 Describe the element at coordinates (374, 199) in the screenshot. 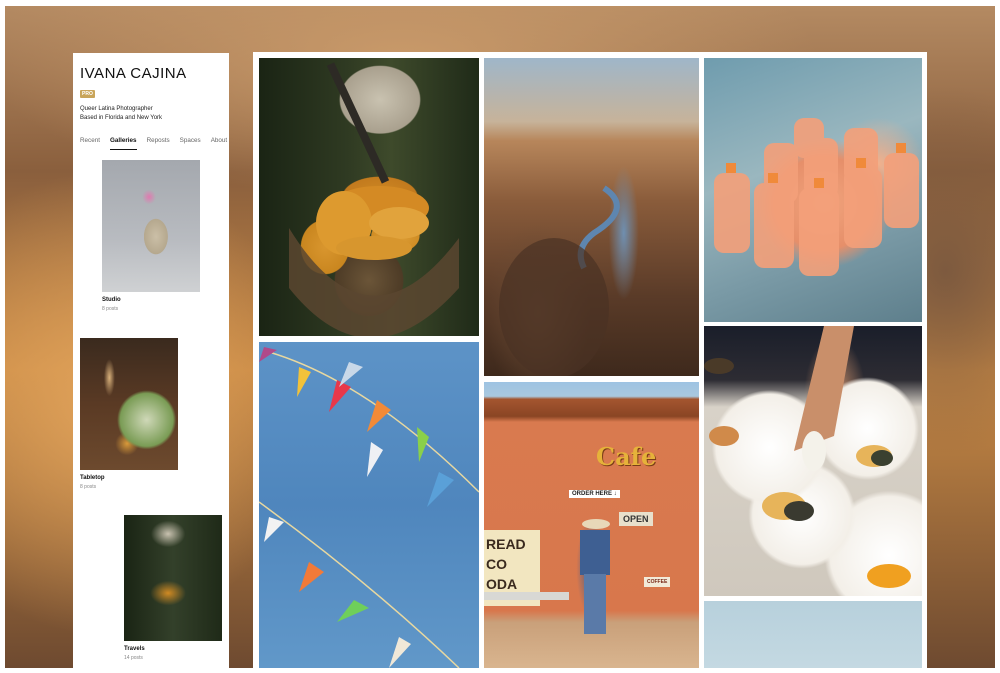

I see `cacao-illustration` at that location.